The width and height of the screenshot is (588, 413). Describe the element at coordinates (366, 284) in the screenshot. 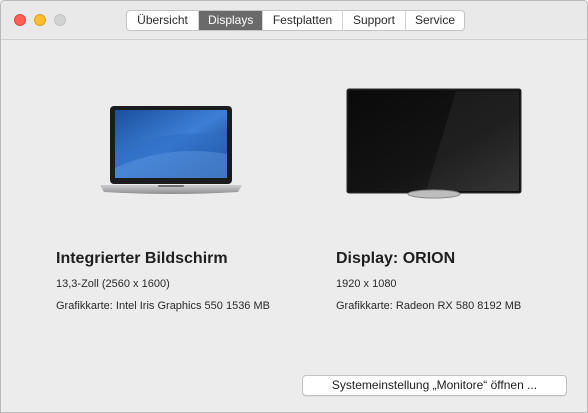

I see `display-resolution: 1920 x 1080` at that location.